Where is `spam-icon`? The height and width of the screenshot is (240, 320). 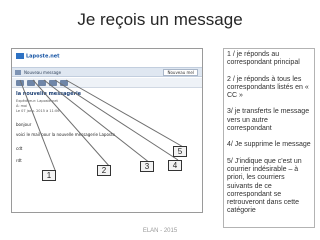 spam-icon is located at coordinates (64, 83).